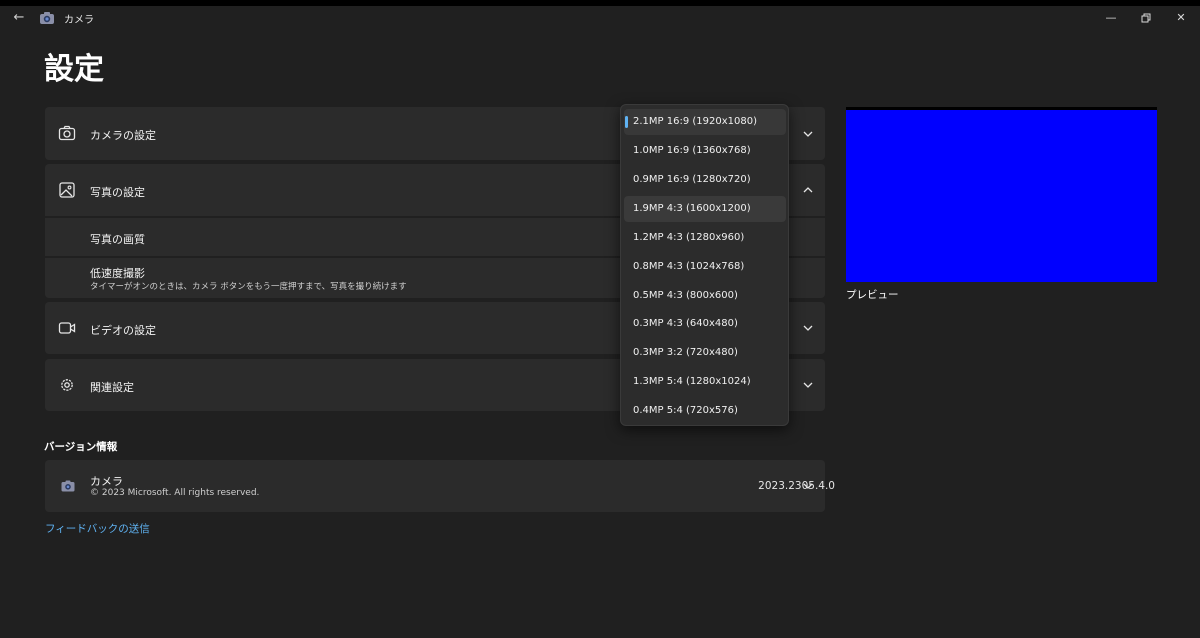 Image resolution: width=1200 pixels, height=638 pixels. What do you see at coordinates (19, 18) in the screenshot?
I see `back-arrow-icon: ←` at bounding box center [19, 18].